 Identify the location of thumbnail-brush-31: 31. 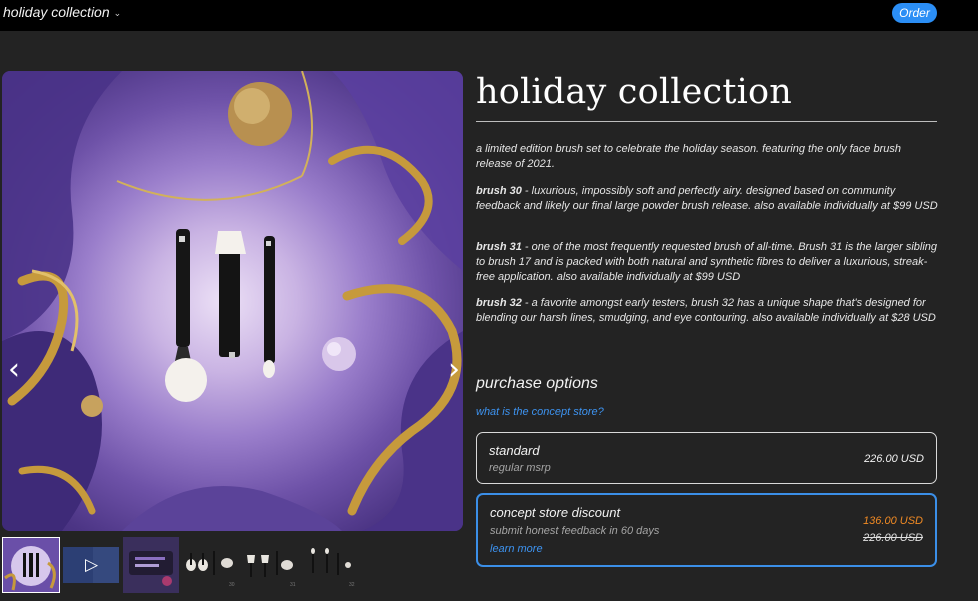
(271, 565).